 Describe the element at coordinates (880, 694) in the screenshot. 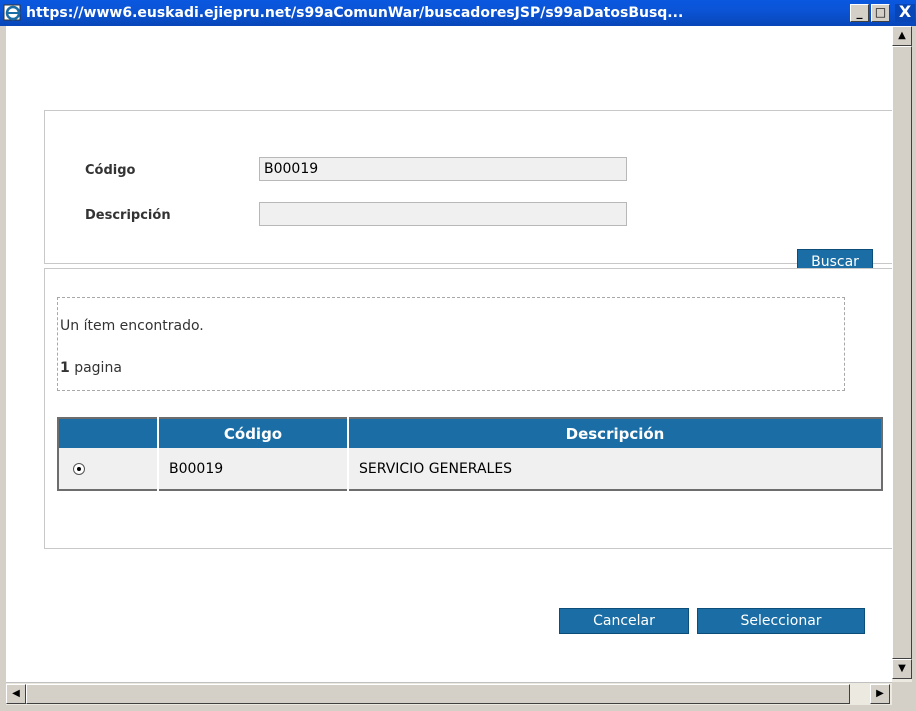

I see `arrow-right-icon: ▶` at that location.